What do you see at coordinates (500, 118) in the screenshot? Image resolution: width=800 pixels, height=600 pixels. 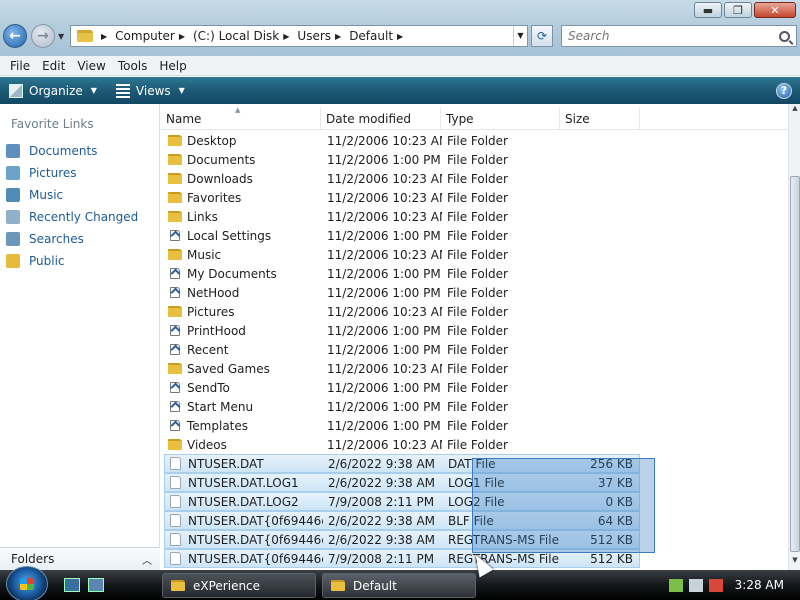 I see `column-header-type: Type` at bounding box center [500, 118].